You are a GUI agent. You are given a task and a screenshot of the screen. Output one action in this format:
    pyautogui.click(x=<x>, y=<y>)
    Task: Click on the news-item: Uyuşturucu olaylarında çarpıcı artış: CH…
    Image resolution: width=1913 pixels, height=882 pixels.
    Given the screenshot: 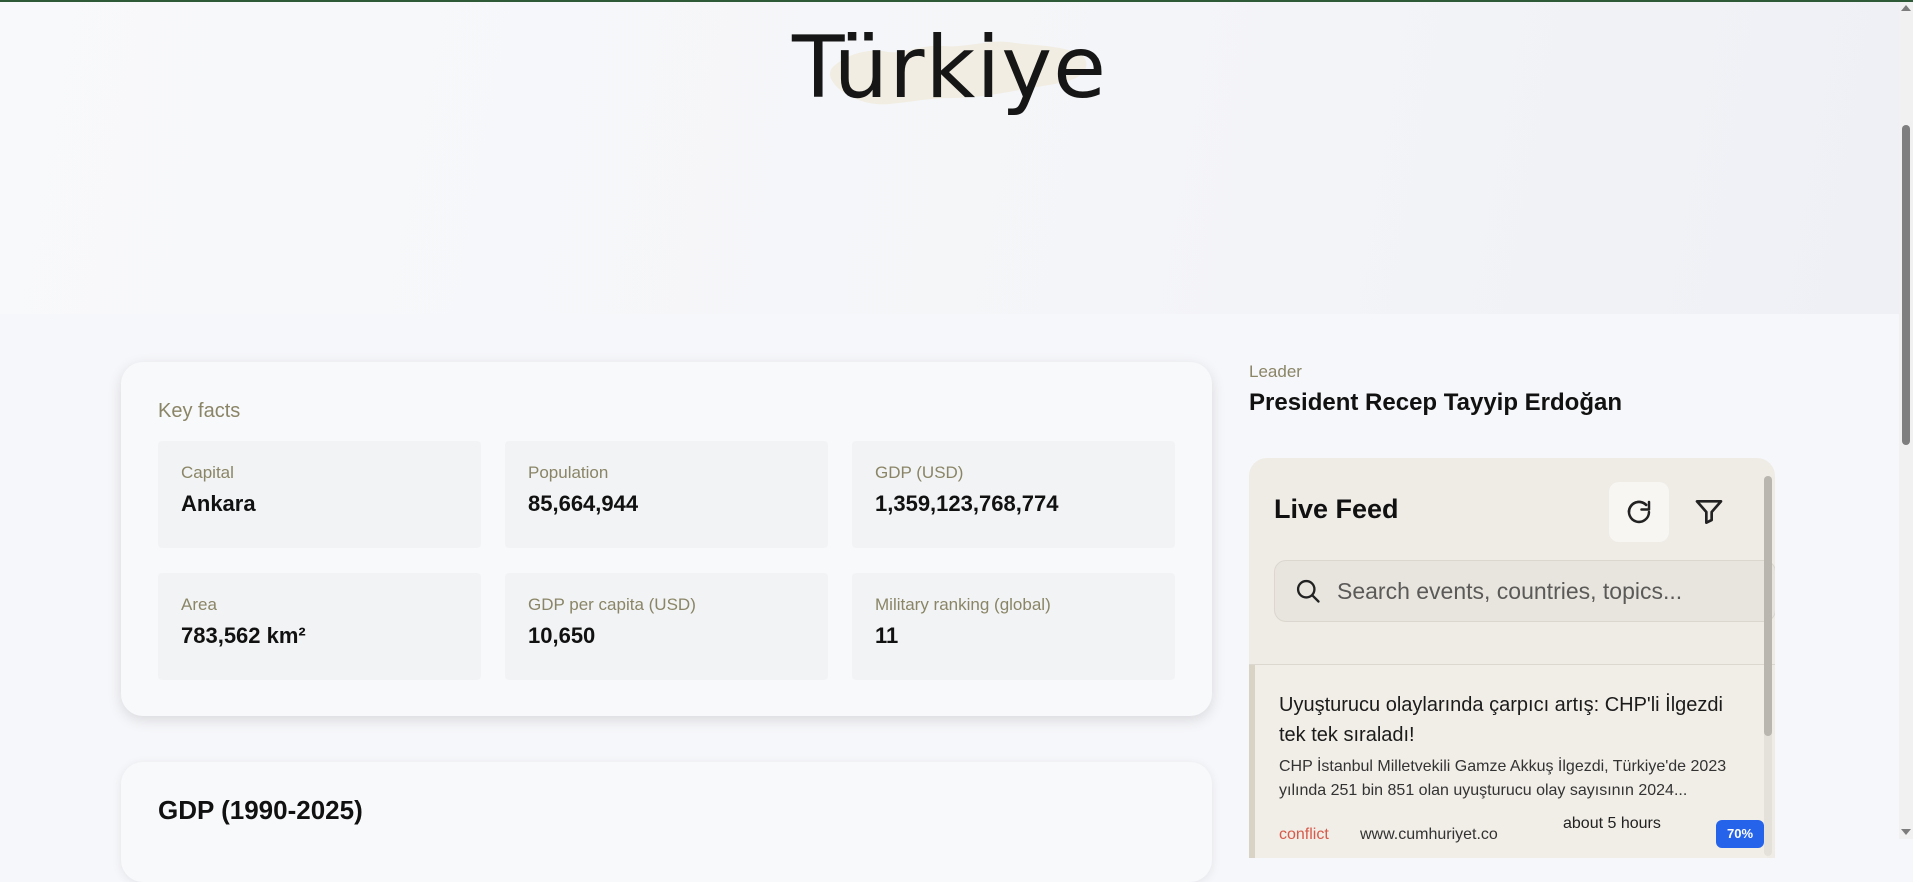 What is the action you would take?
    pyautogui.click(x=1508, y=761)
    